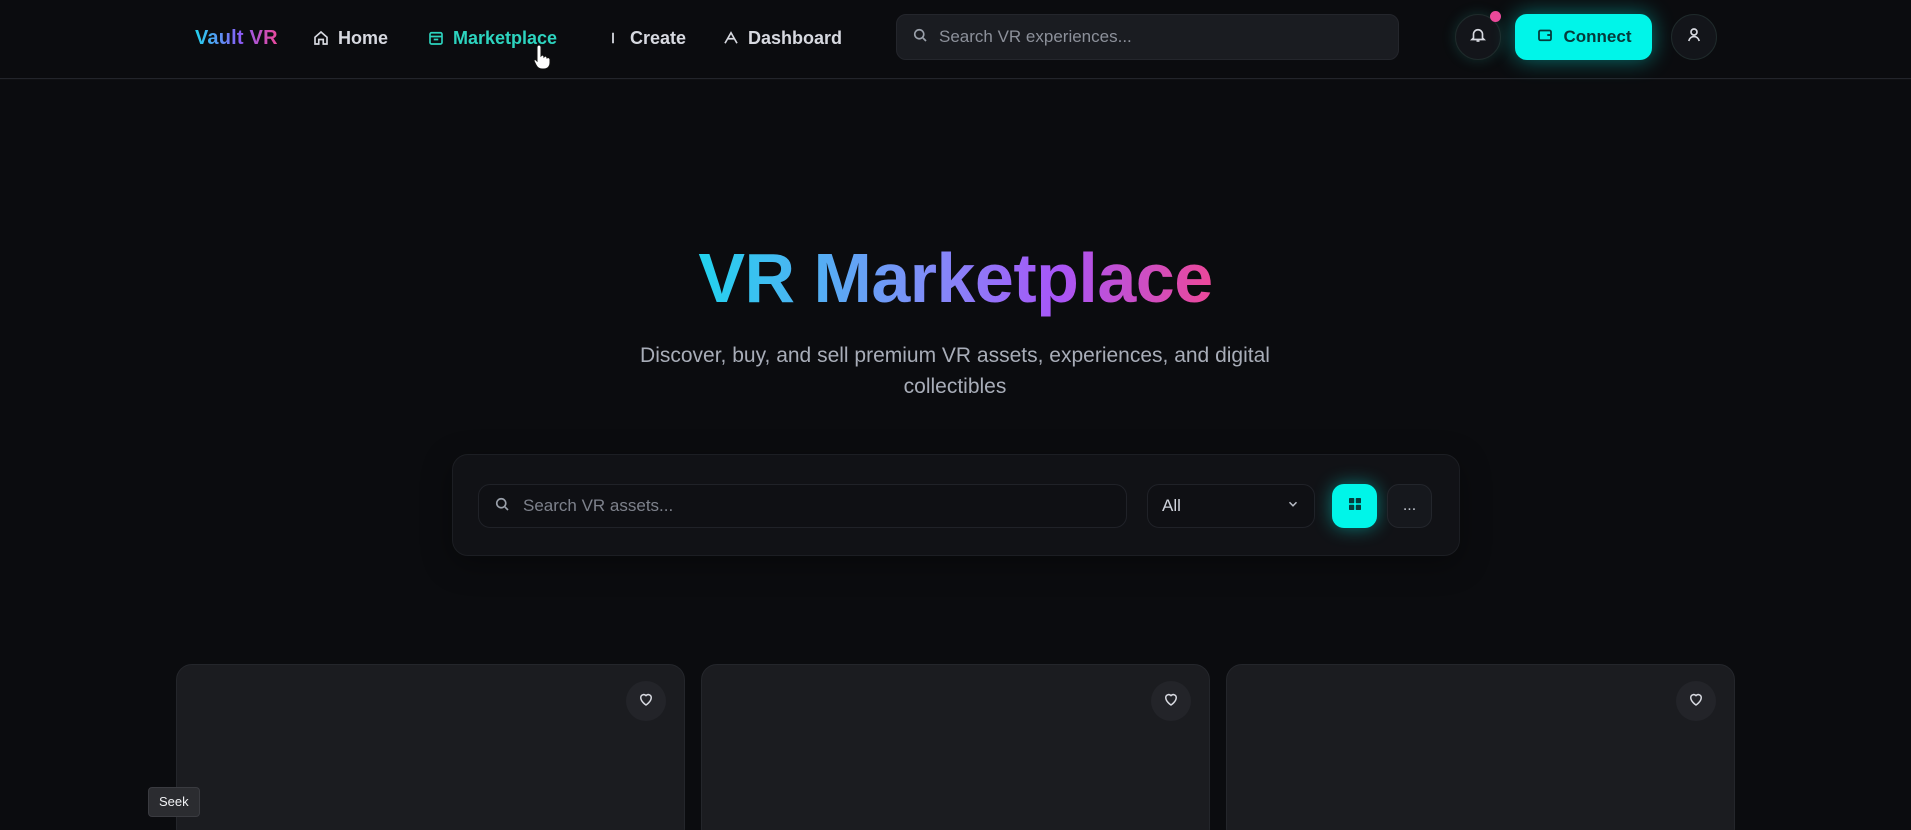  Describe the element at coordinates (1495, 16) in the screenshot. I see `notification-badge` at that location.